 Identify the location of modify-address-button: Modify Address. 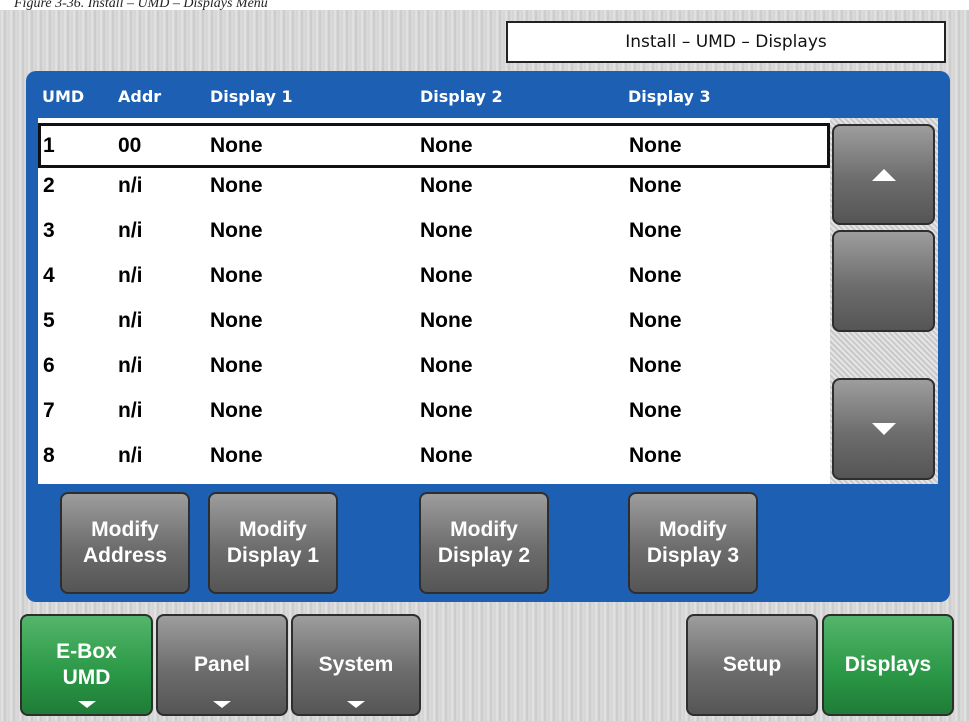
(125, 543).